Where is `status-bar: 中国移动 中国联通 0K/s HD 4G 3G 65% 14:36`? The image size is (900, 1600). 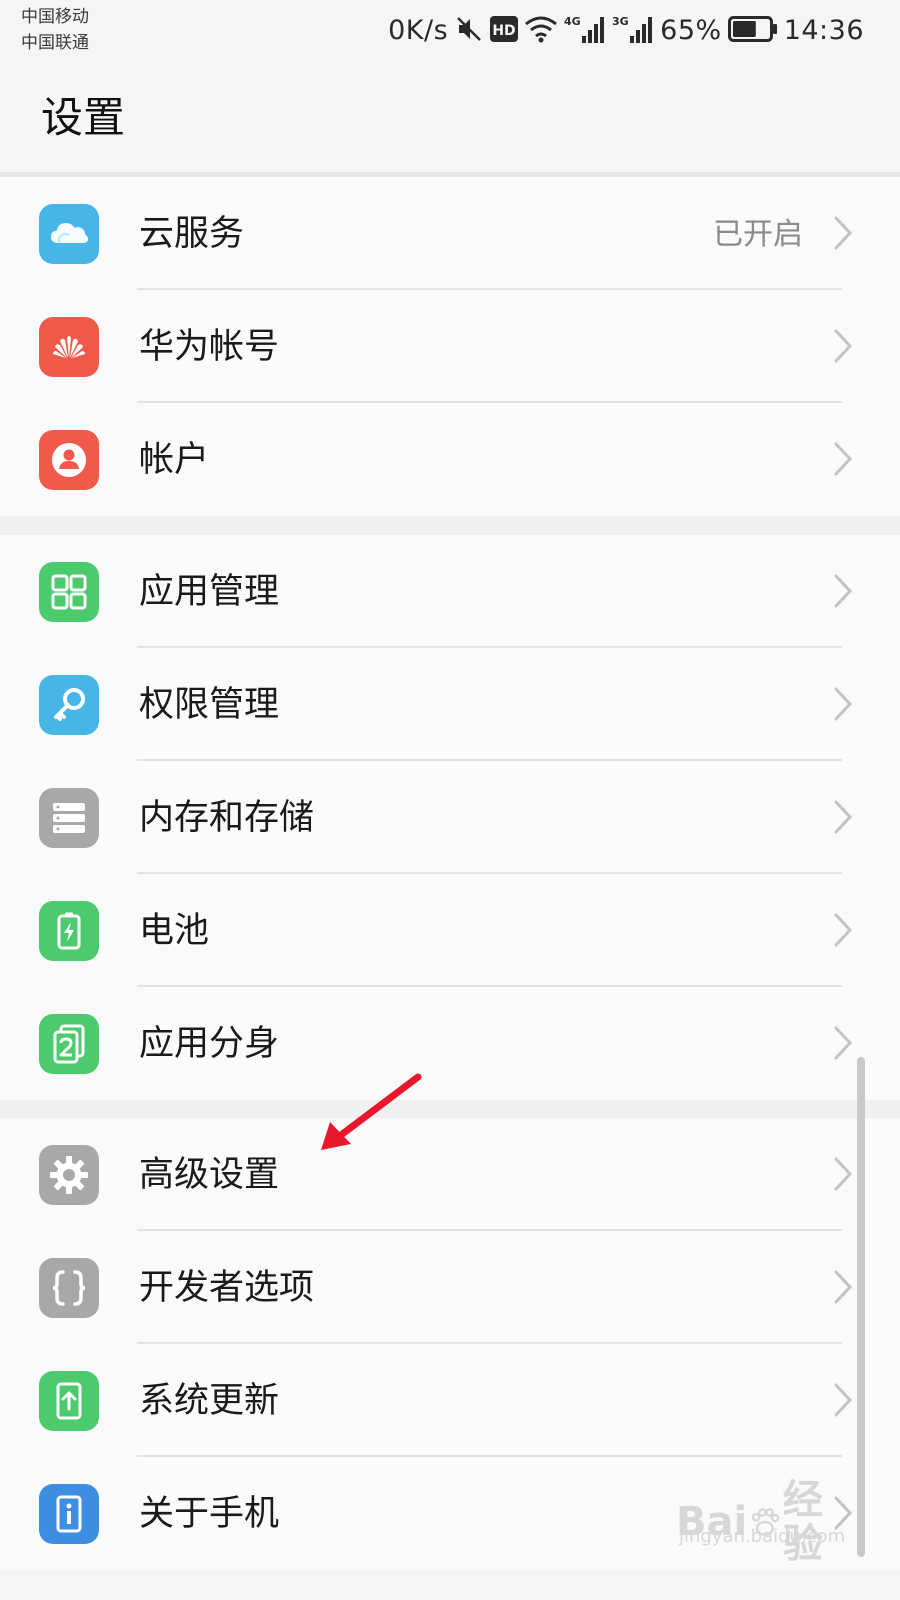
status-bar: 中国移动 中国联通 0K/s HD 4G 3G 65% 14:36 is located at coordinates (450, 31).